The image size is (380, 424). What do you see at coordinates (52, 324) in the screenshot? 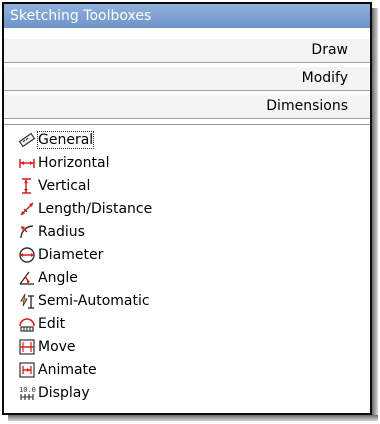
I see `tool-label: Edit` at bounding box center [52, 324].